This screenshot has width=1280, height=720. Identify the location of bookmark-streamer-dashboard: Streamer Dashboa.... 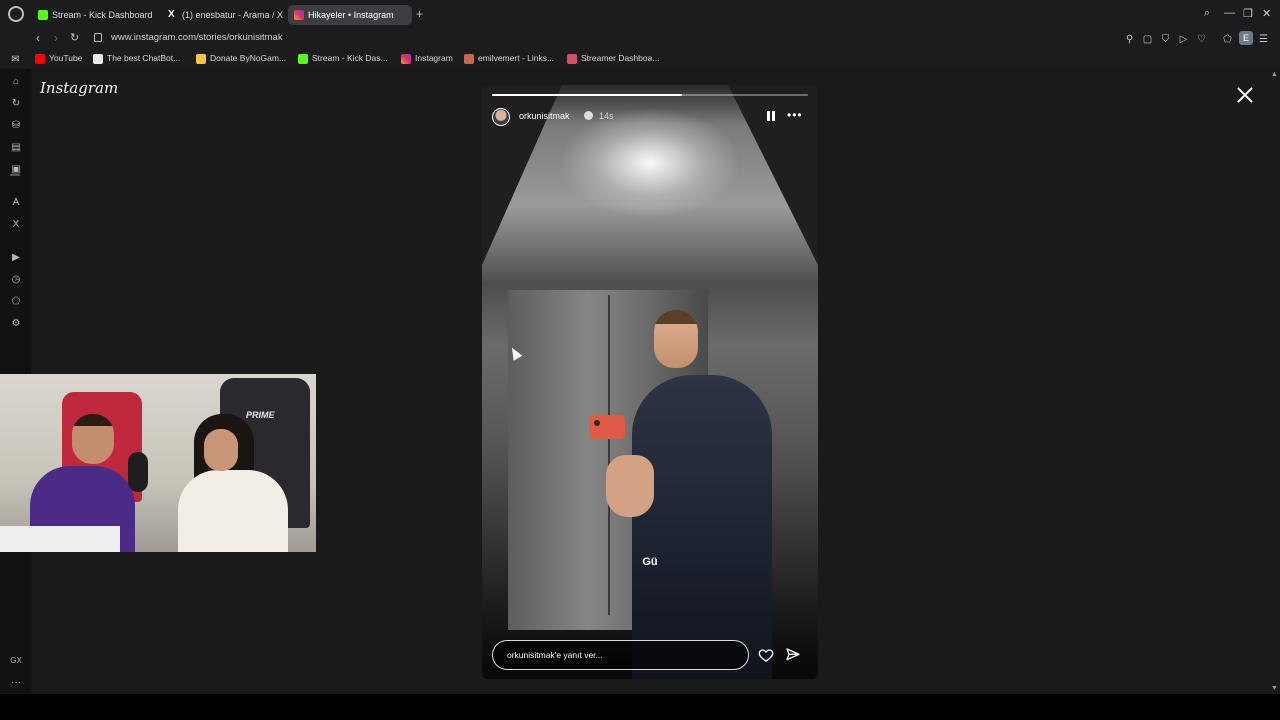
(613, 58).